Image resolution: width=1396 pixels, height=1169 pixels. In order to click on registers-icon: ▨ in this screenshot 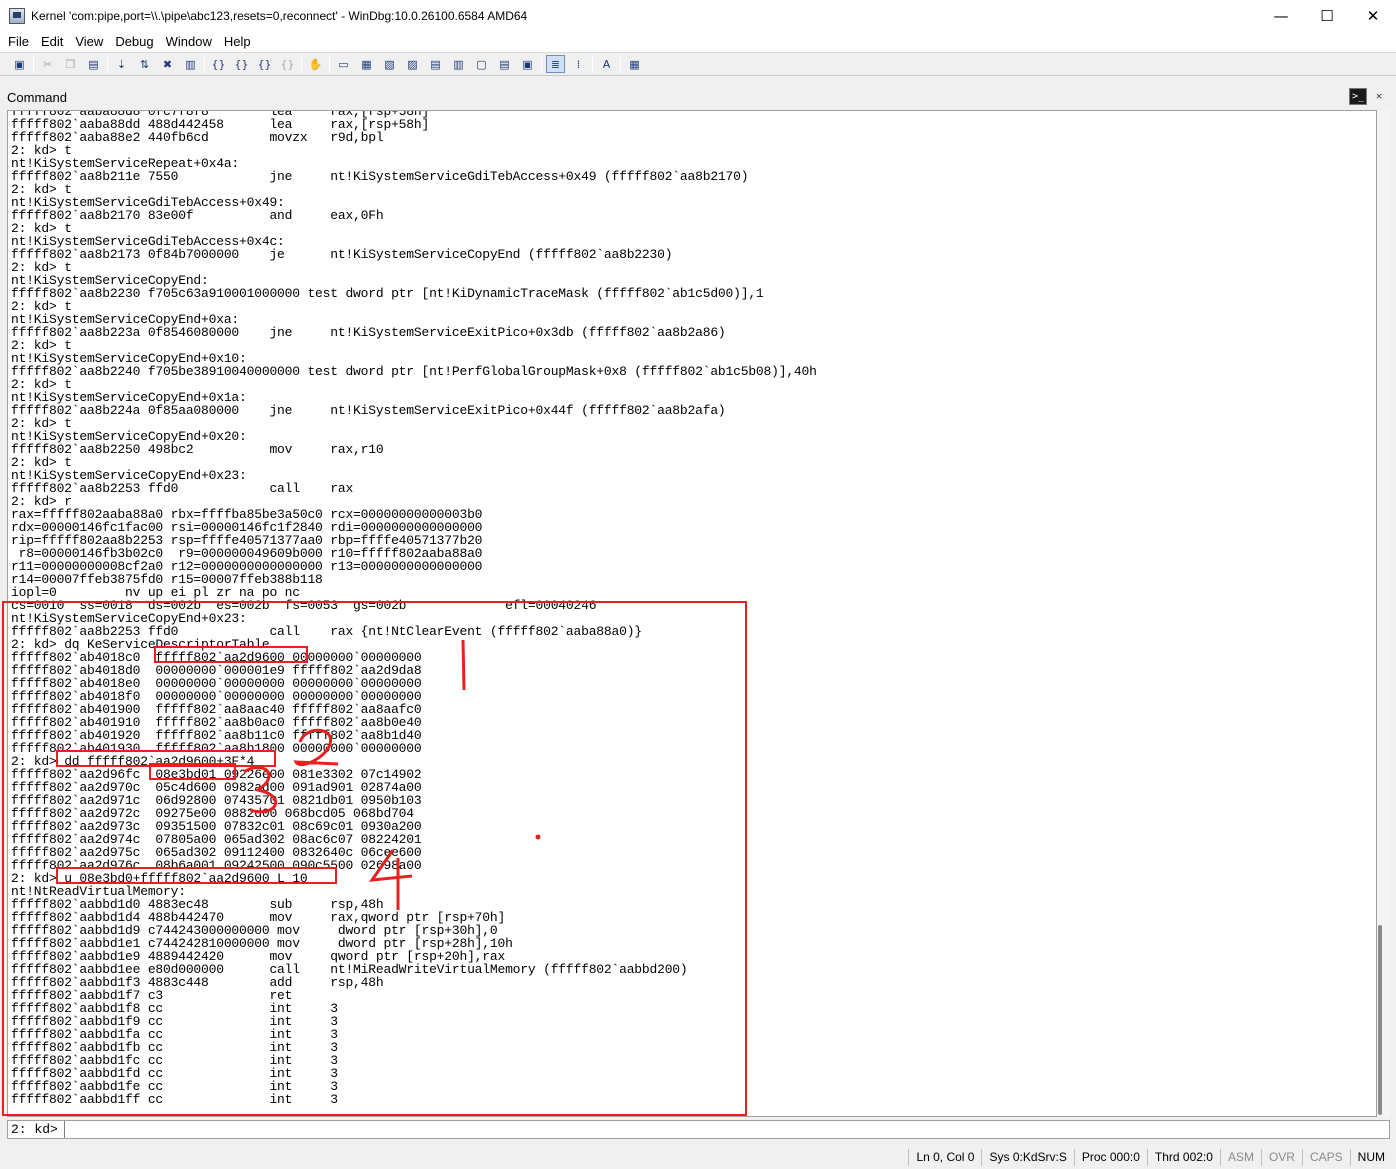, I will do `click(412, 64)`.